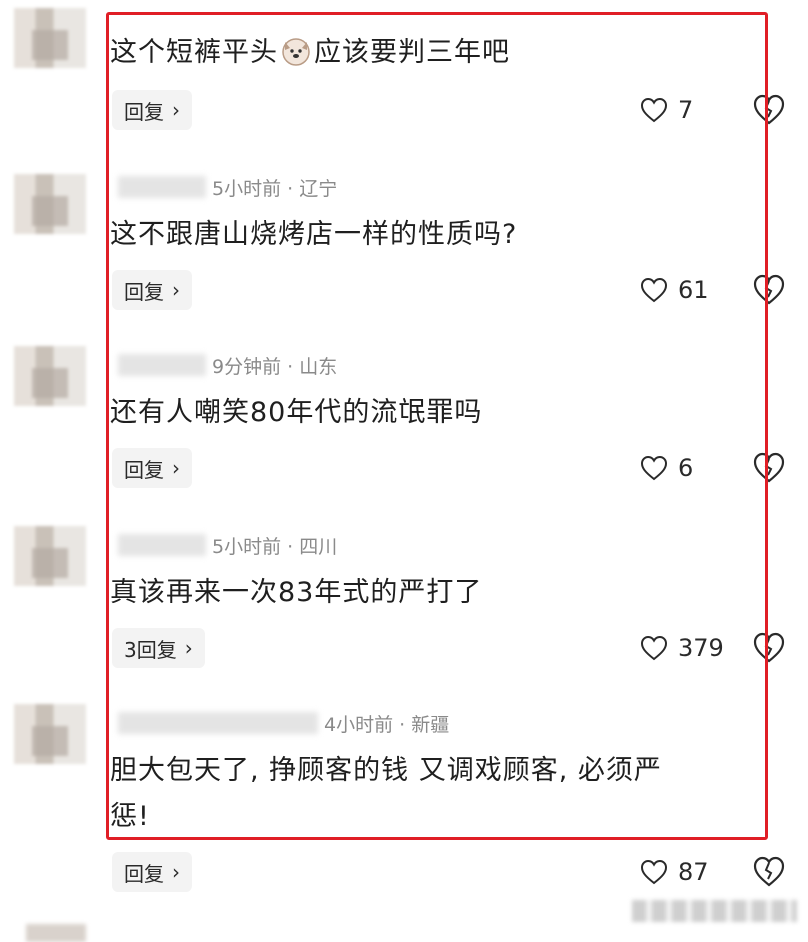 The image size is (808, 942). I want to click on comment-location: · 新疆, so click(424, 724).